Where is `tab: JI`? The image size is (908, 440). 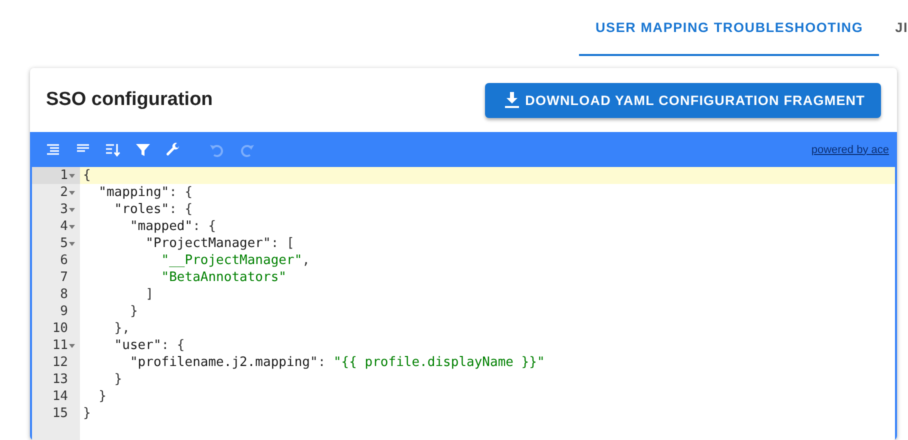 tab: JI is located at coordinates (893, 28).